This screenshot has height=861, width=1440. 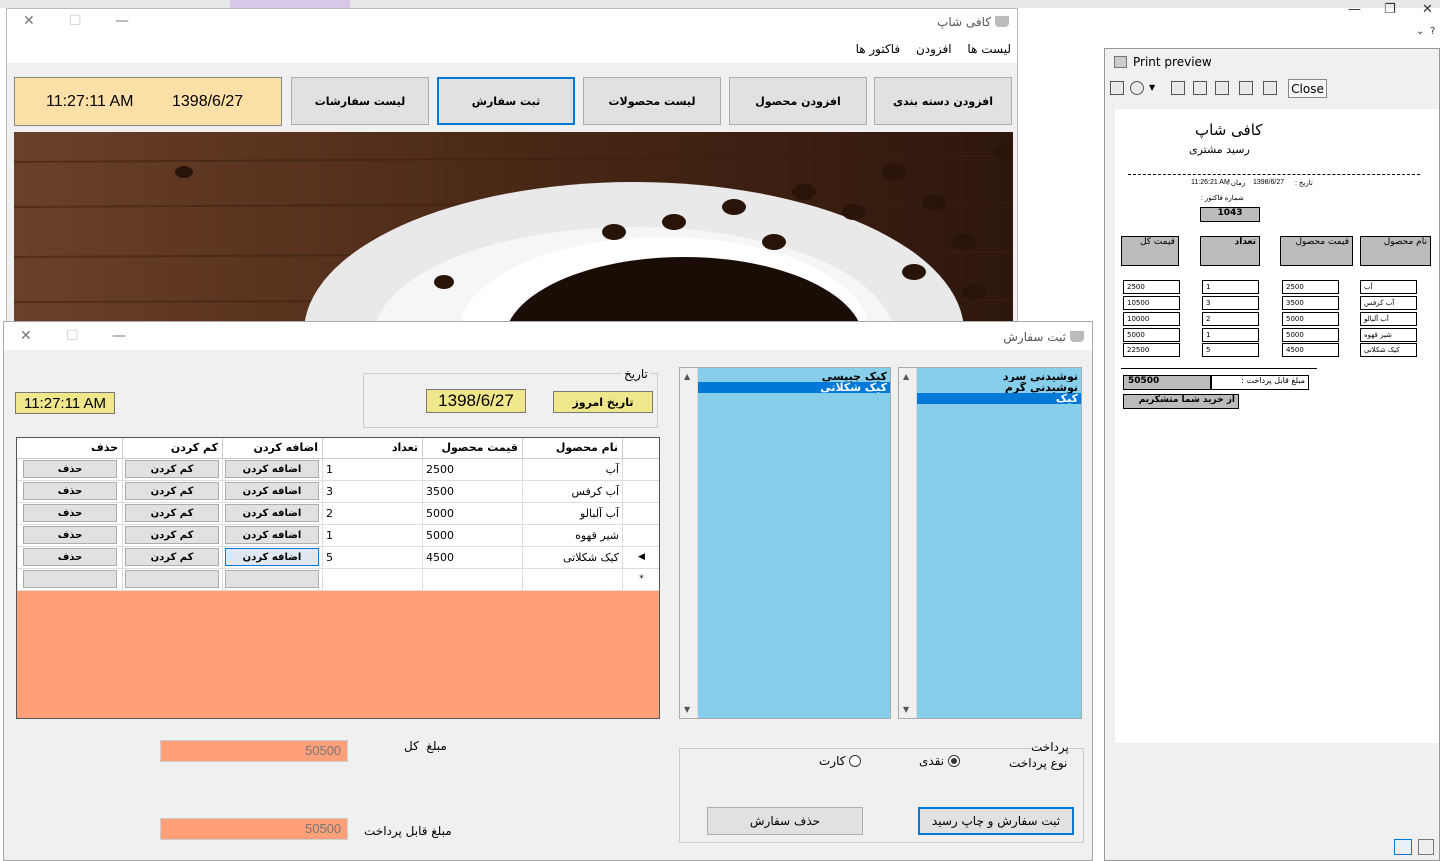 I want to click on column-header-price: قیمت محصول, so click(x=472, y=448).